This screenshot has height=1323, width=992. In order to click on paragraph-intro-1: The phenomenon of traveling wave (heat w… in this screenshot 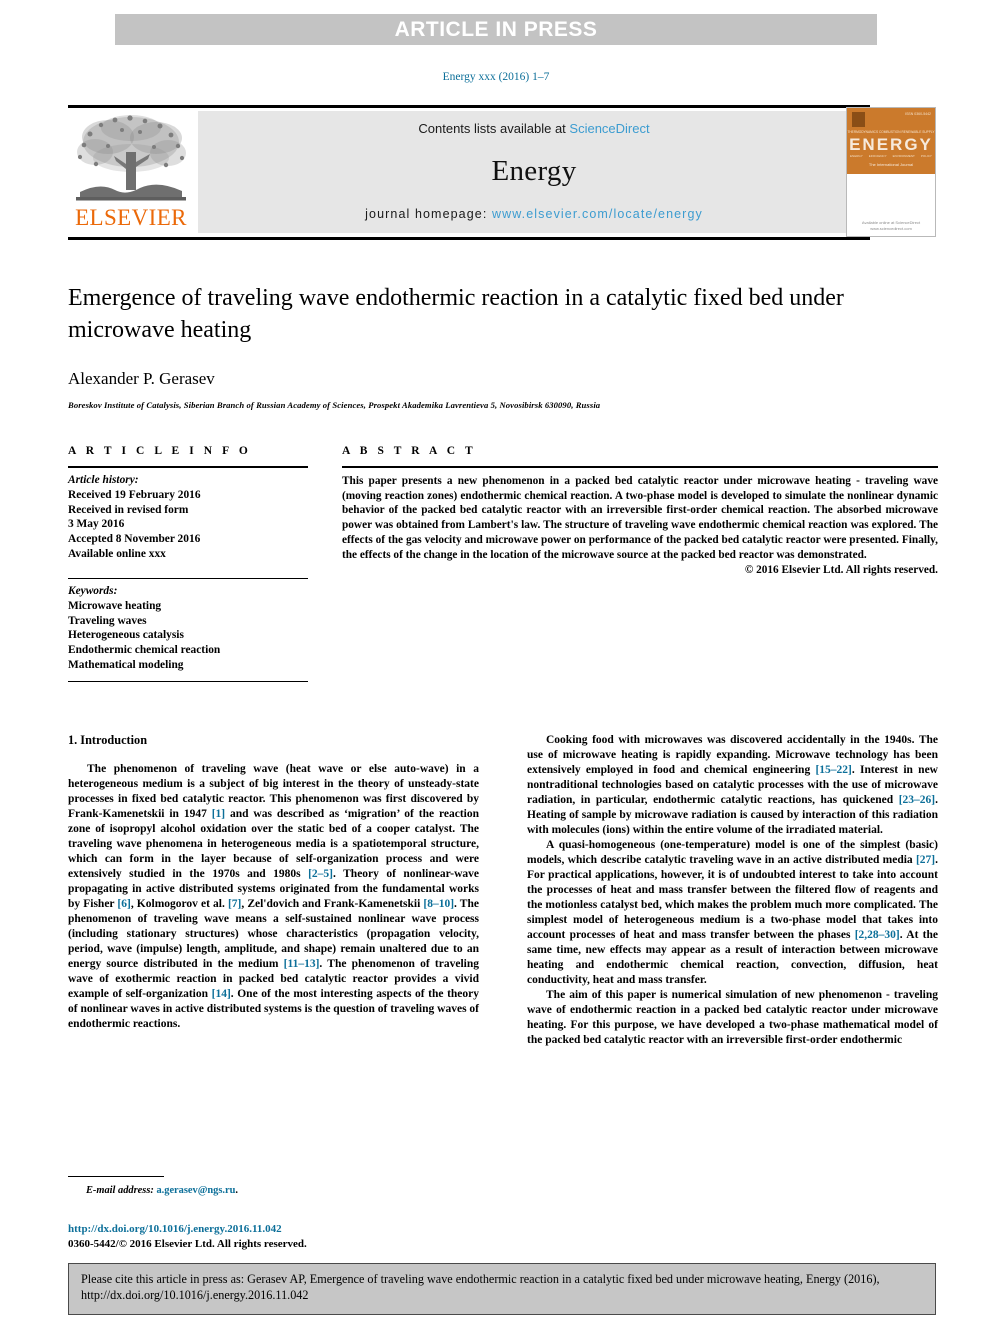, I will do `click(273, 897)`.